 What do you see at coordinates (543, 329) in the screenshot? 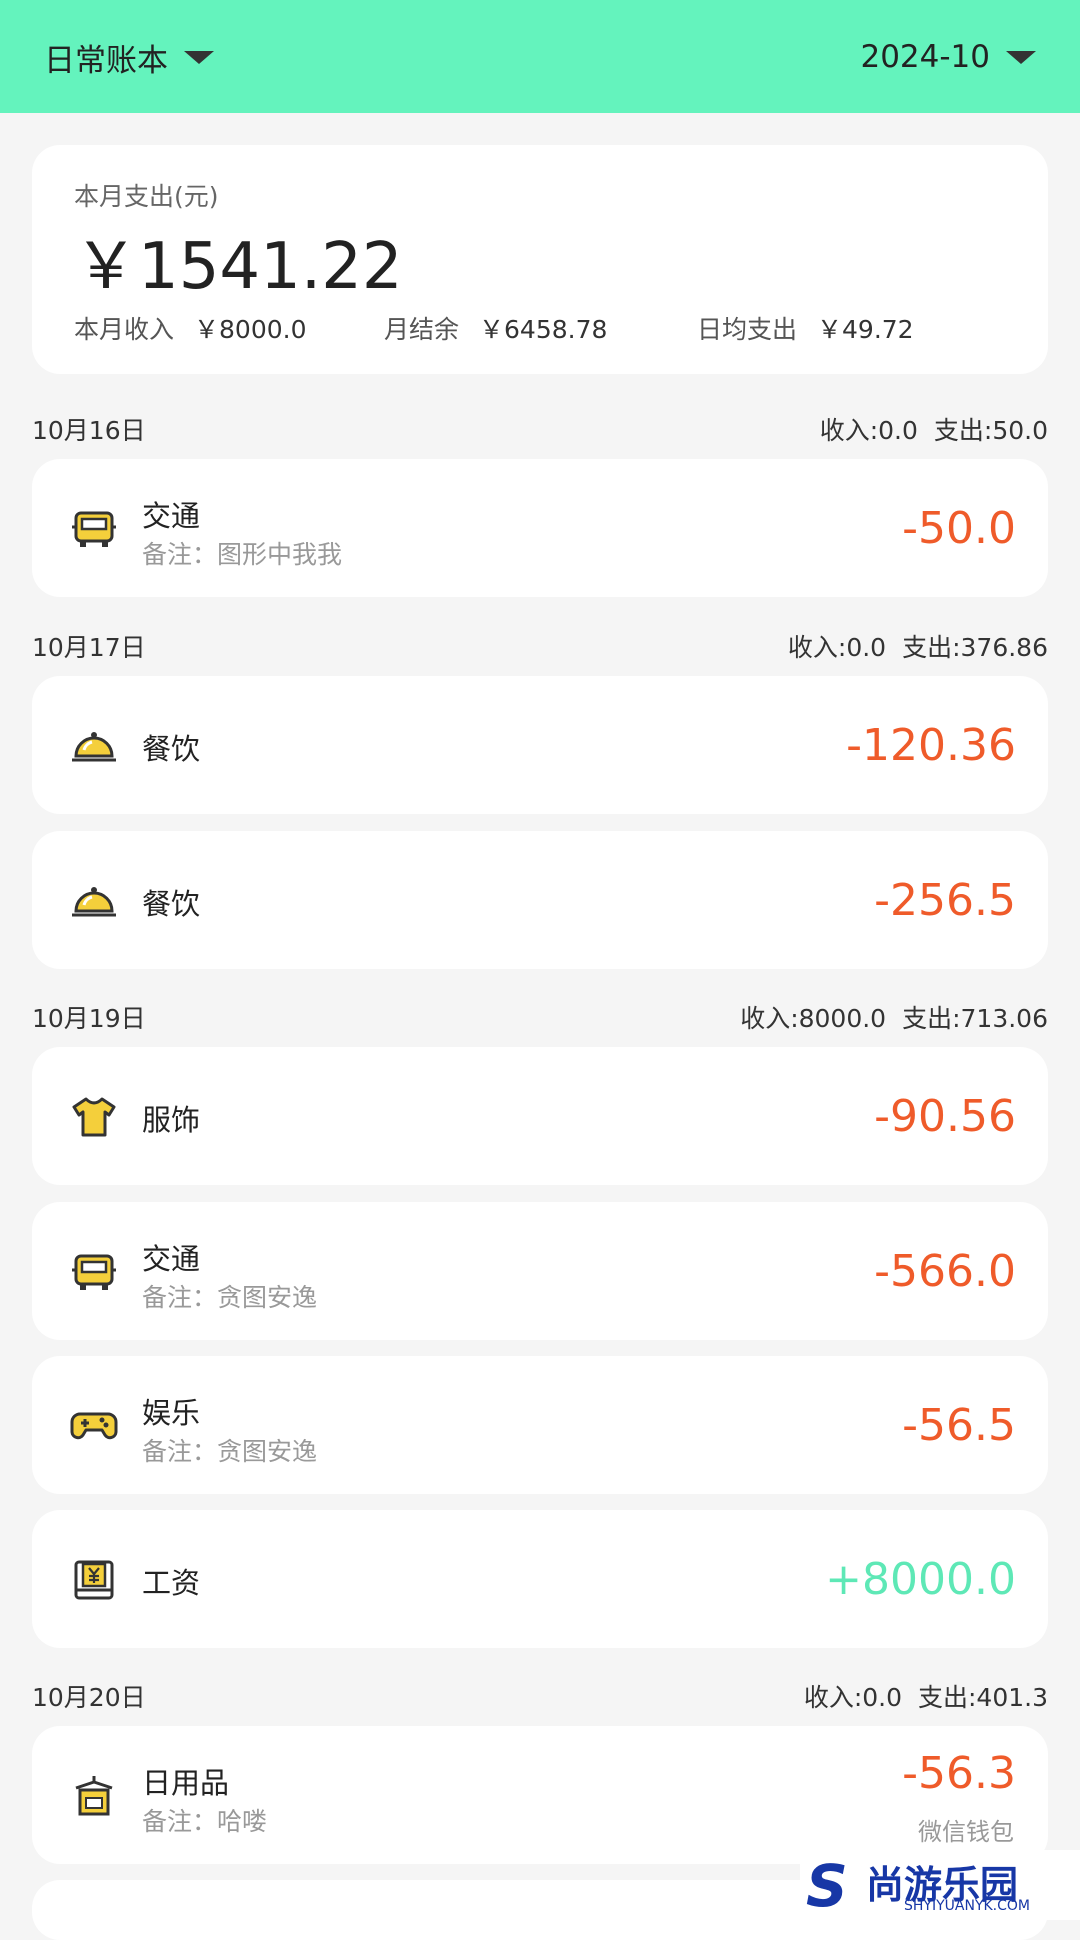
I see `monthly-balance-value: ￥6458.78` at bounding box center [543, 329].